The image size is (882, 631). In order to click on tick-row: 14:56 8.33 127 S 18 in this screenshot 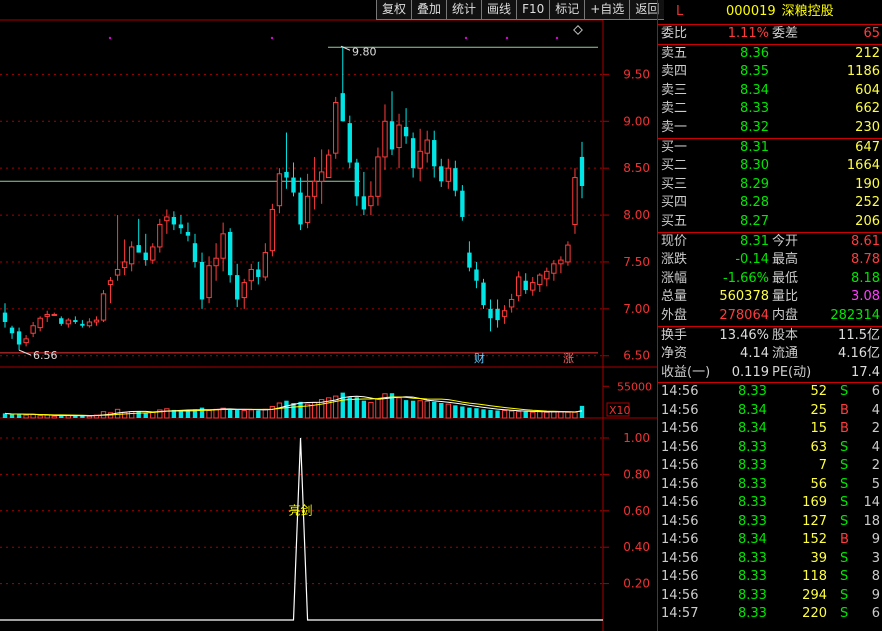, I will do `click(770, 522)`.